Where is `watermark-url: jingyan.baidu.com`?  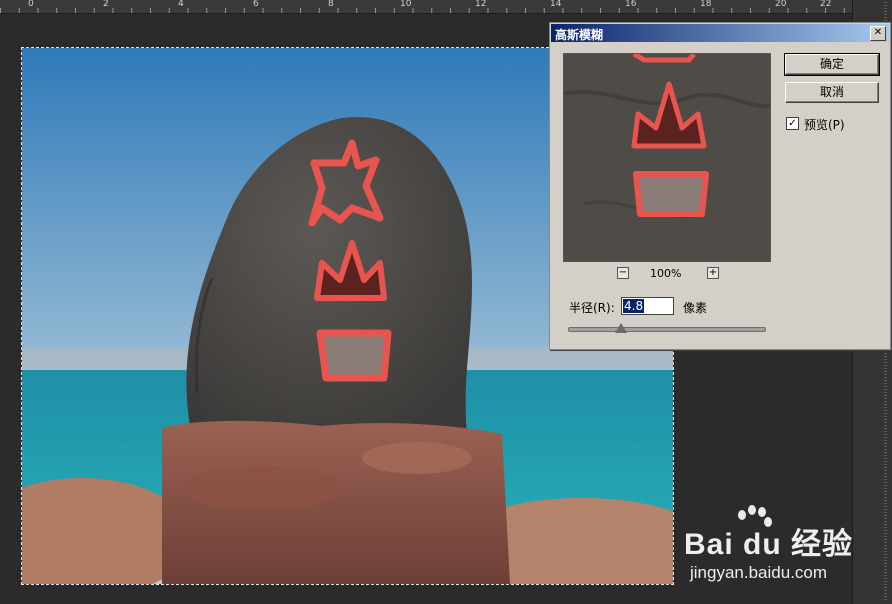
watermark-url: jingyan.baidu.com is located at coordinates (759, 572).